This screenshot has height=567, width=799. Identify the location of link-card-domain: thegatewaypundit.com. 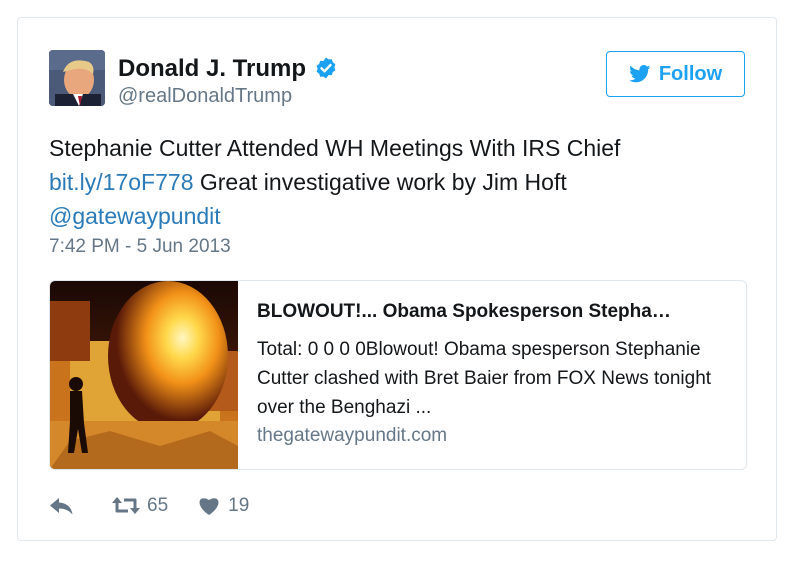
(352, 435).